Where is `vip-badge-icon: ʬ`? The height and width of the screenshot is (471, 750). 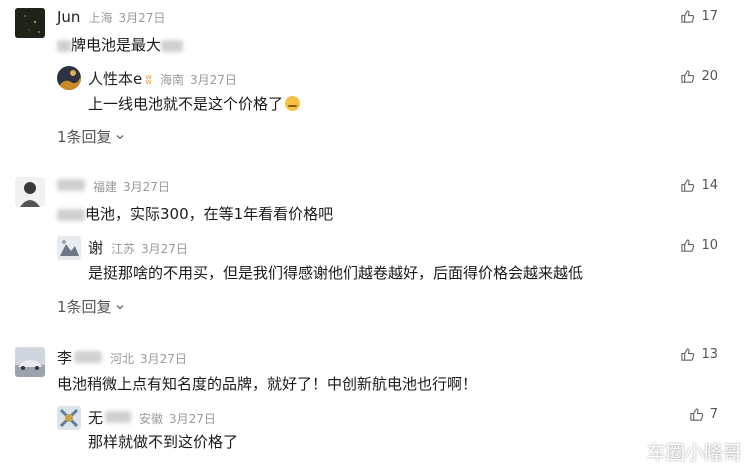
vip-badge-icon: ʬ is located at coordinates (148, 80).